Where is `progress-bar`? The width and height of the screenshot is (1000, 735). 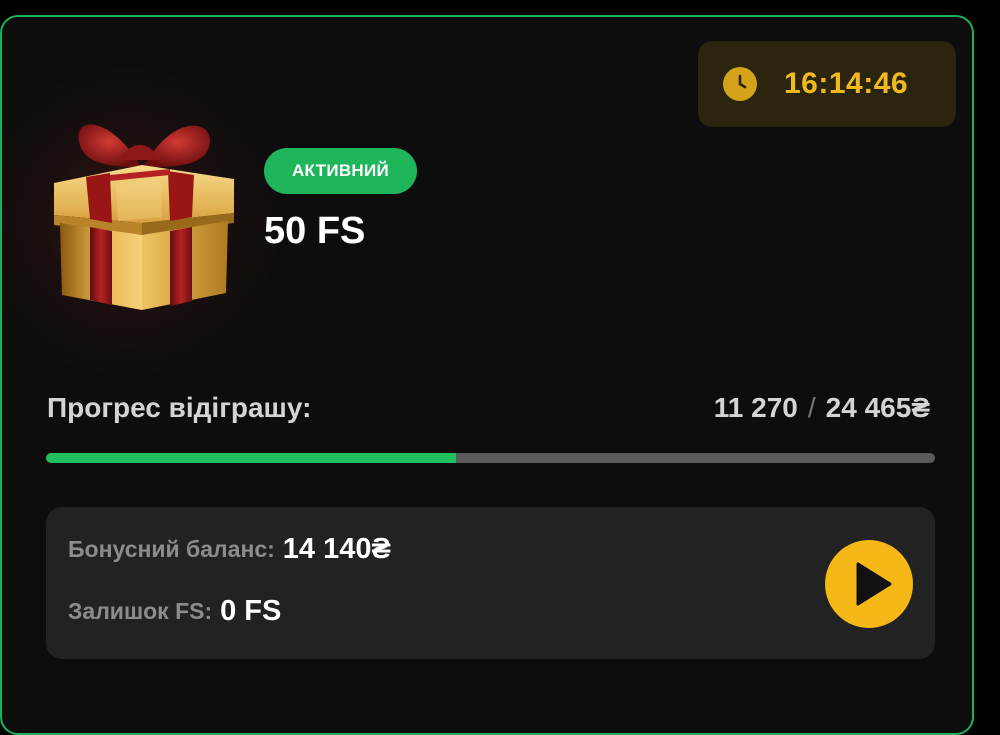
progress-bar is located at coordinates (490, 458).